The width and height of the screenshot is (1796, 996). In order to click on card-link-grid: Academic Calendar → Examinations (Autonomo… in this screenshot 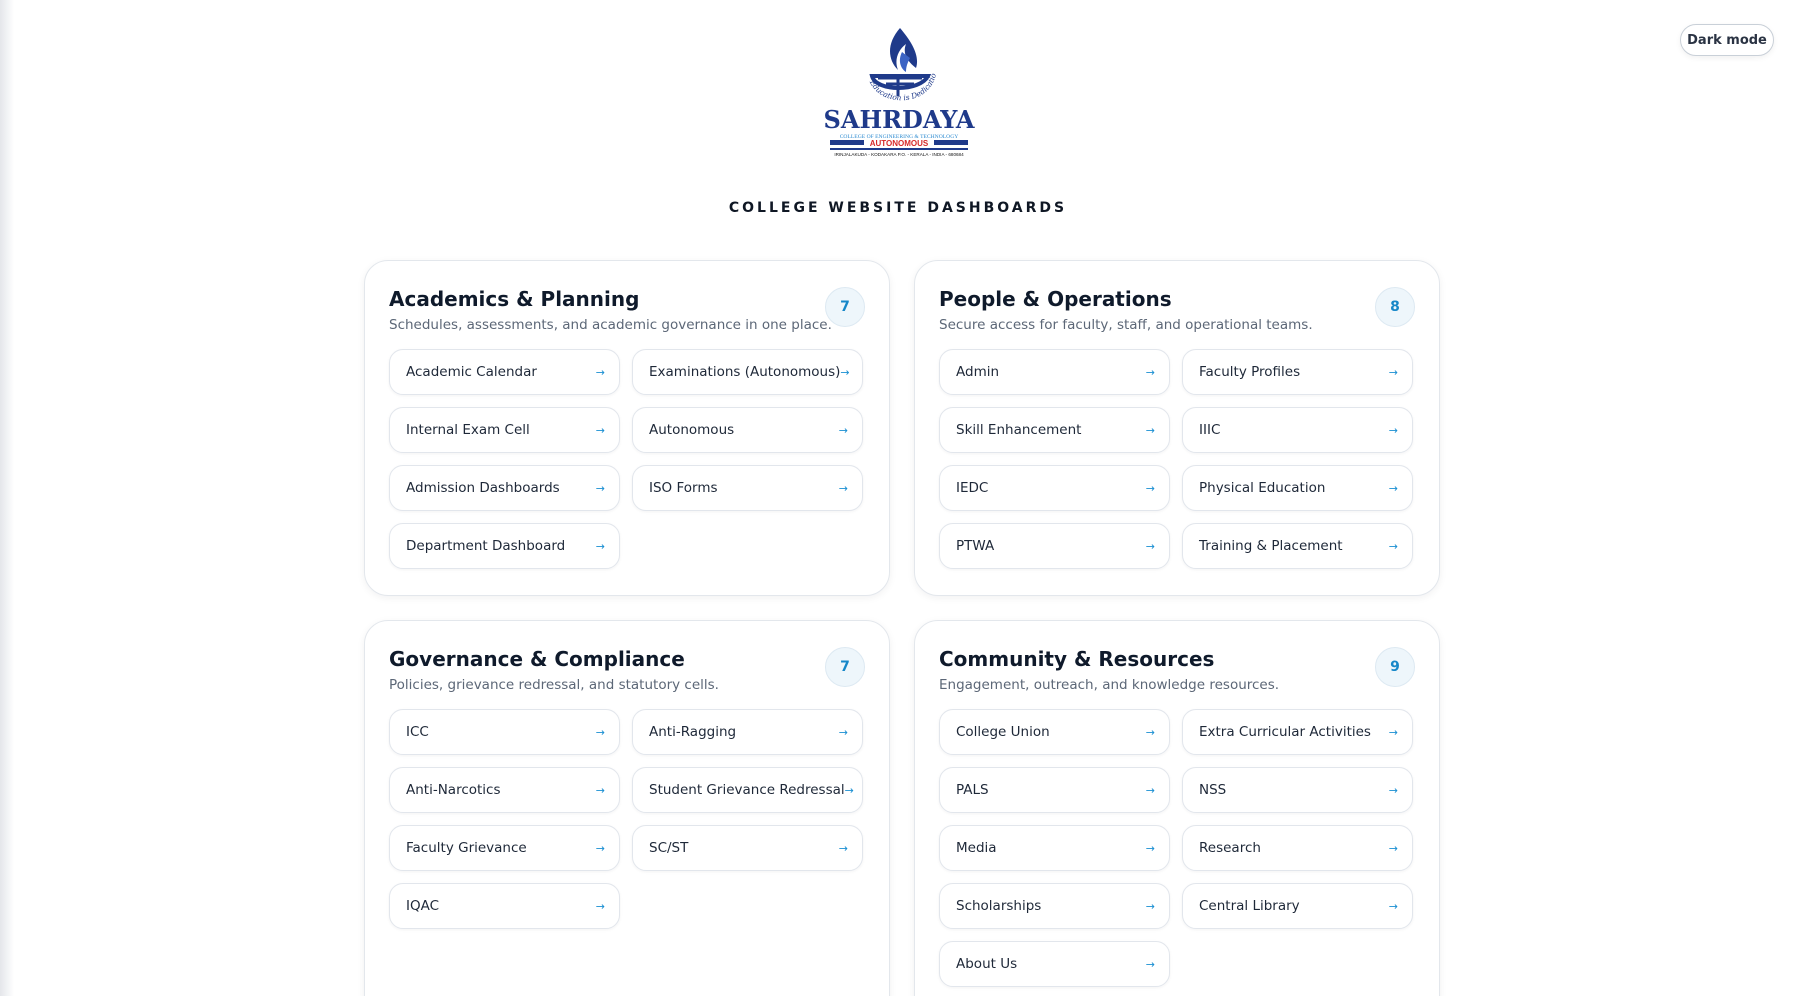, I will do `click(627, 459)`.